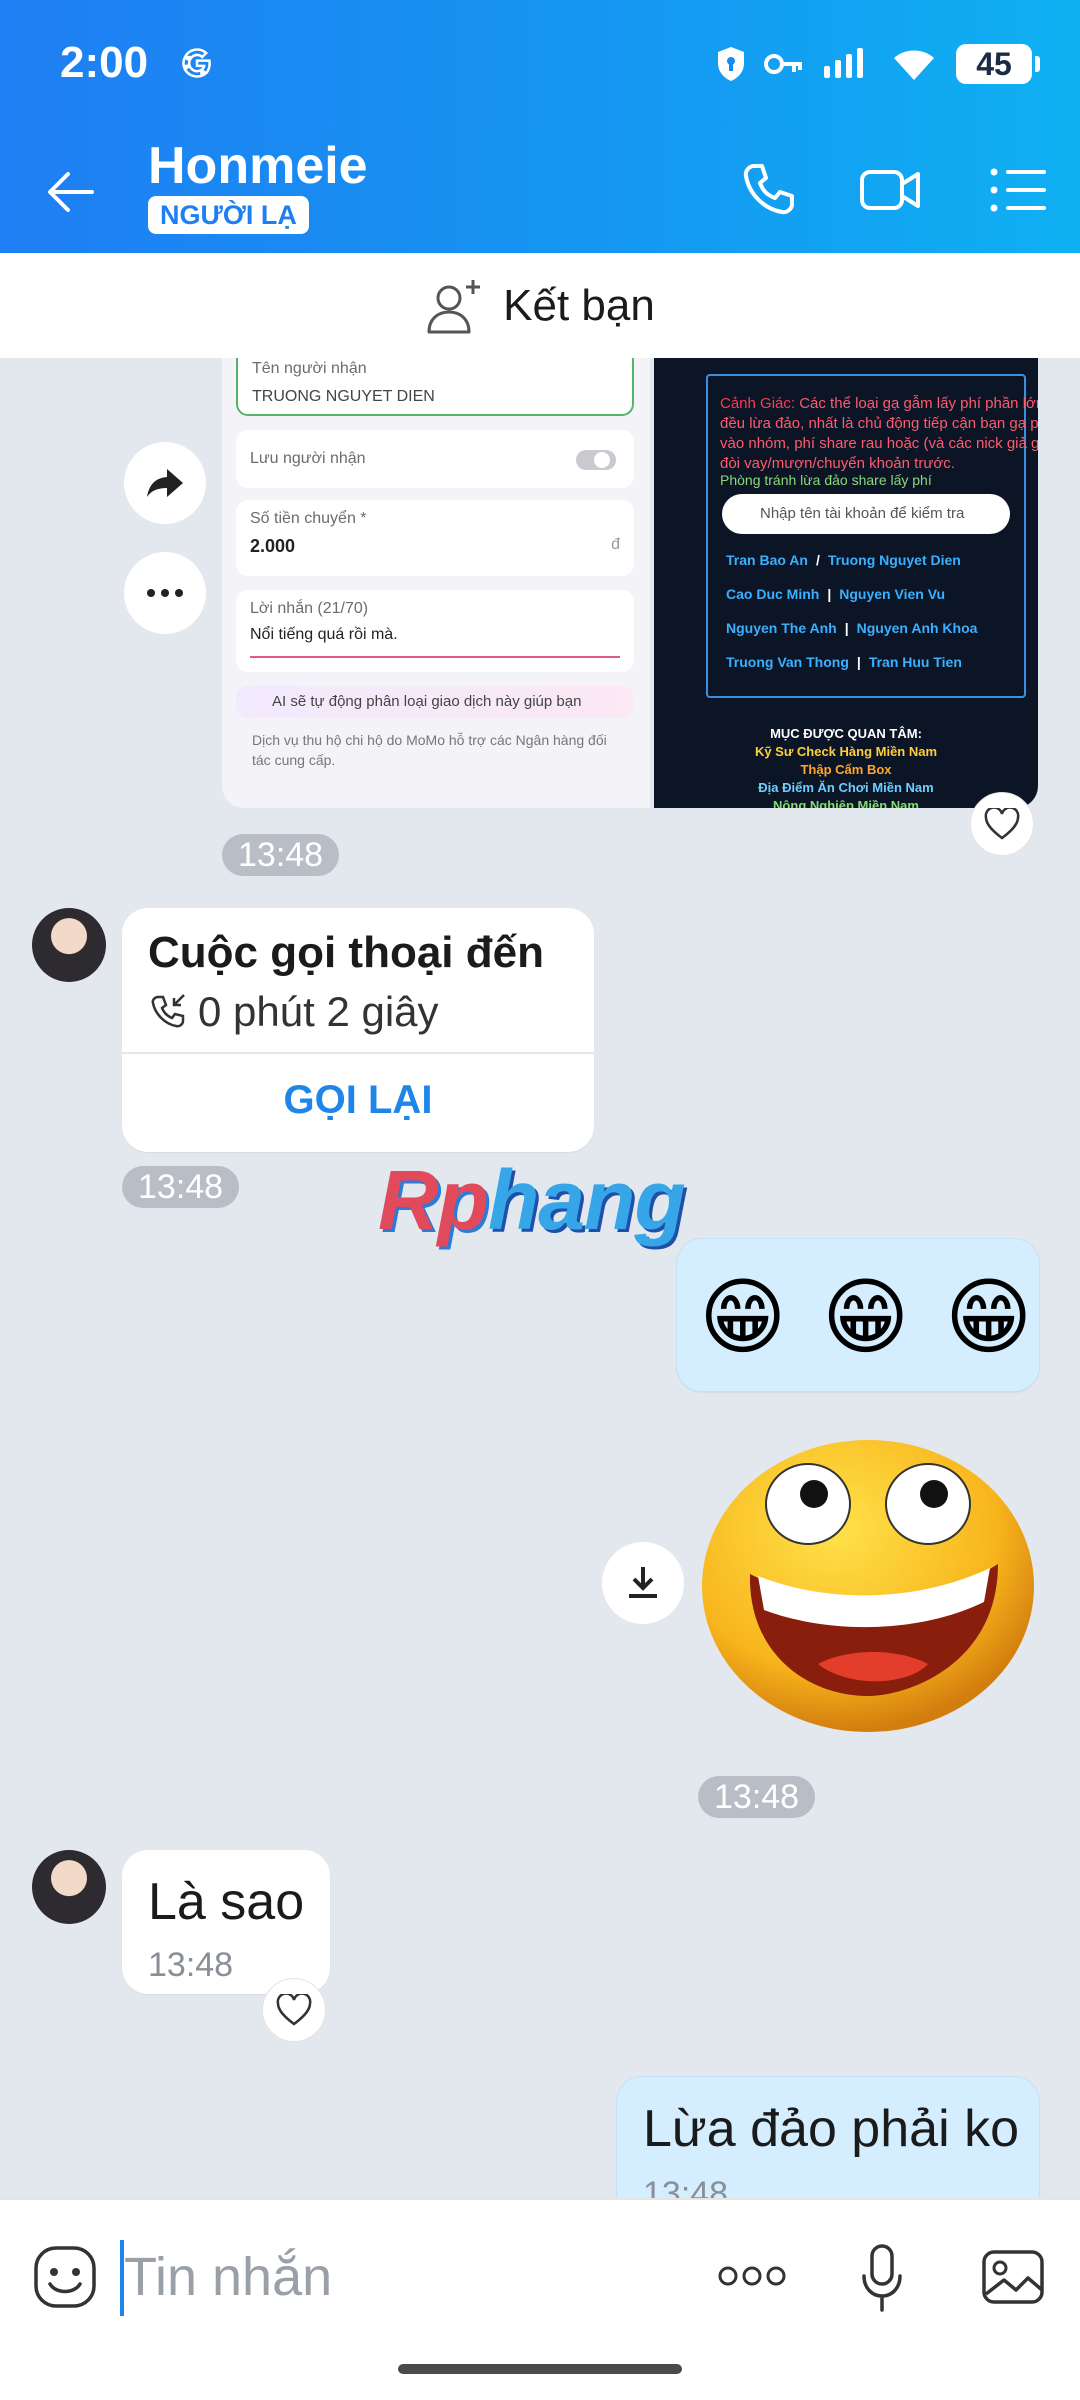  Describe the element at coordinates (273, 546) in the screenshot. I see `amount-value: 2.000` at that location.